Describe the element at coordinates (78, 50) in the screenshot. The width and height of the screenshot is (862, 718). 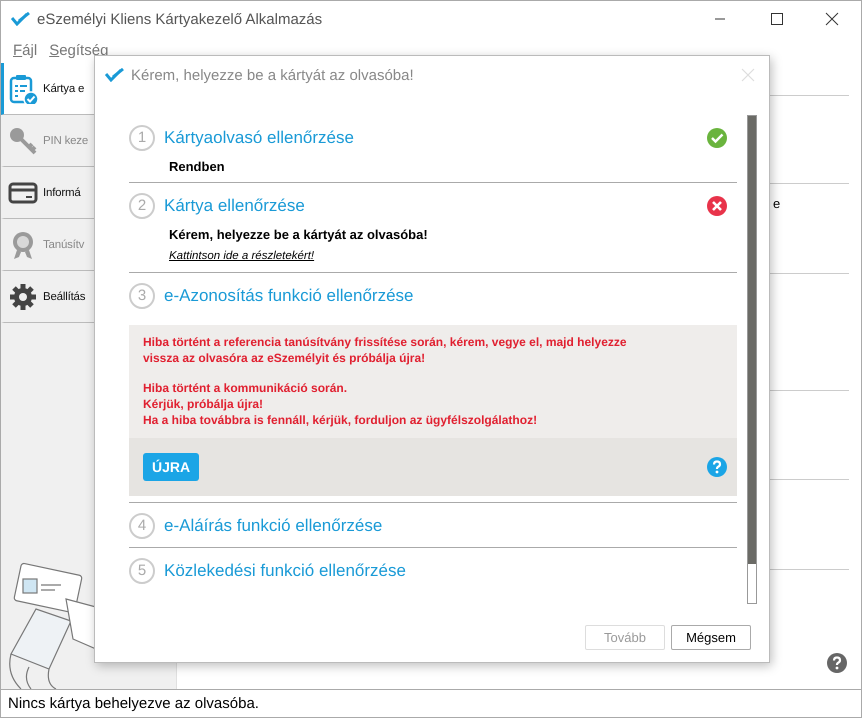
I see `menu-item: Segítség` at that location.